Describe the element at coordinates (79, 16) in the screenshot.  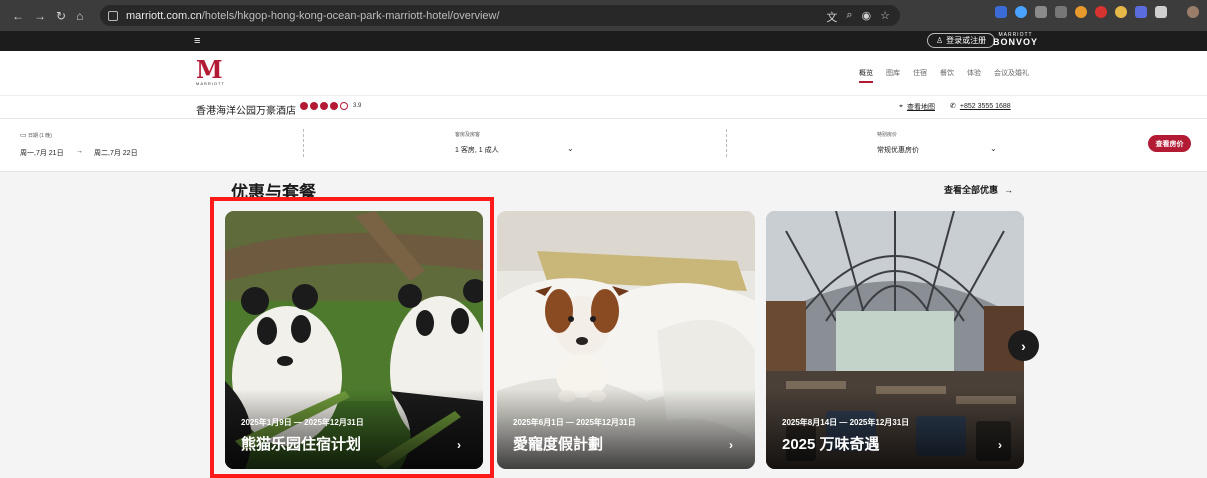
I see `home-icon: ⌂` at that location.